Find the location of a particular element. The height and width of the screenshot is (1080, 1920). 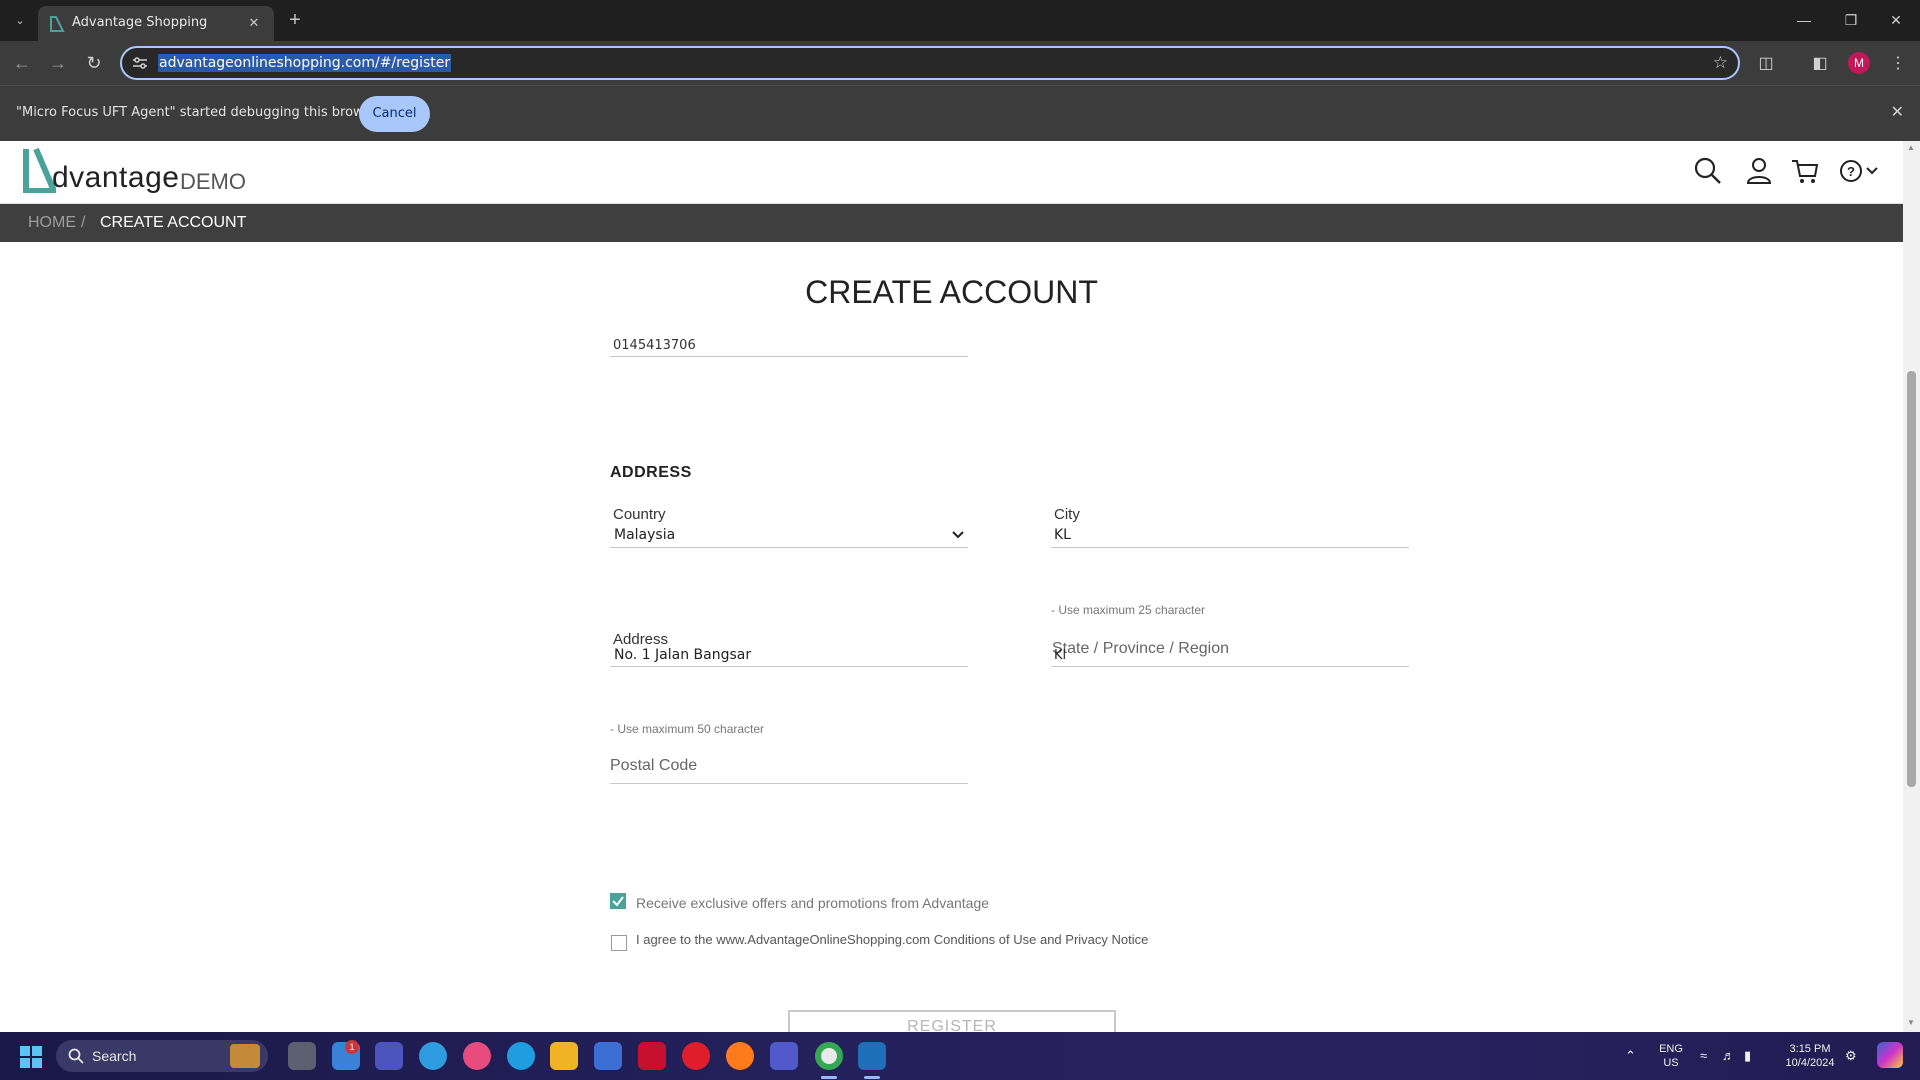

infobar-cancel-button: Cancel is located at coordinates (394, 114).